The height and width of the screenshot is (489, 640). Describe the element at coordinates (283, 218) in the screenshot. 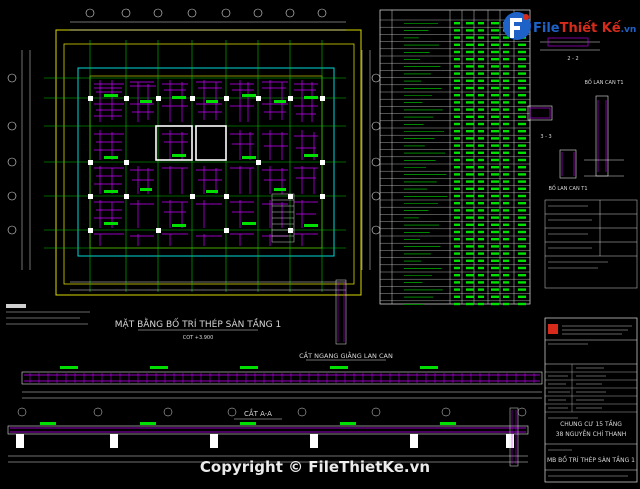

I see `plan-stair` at that location.